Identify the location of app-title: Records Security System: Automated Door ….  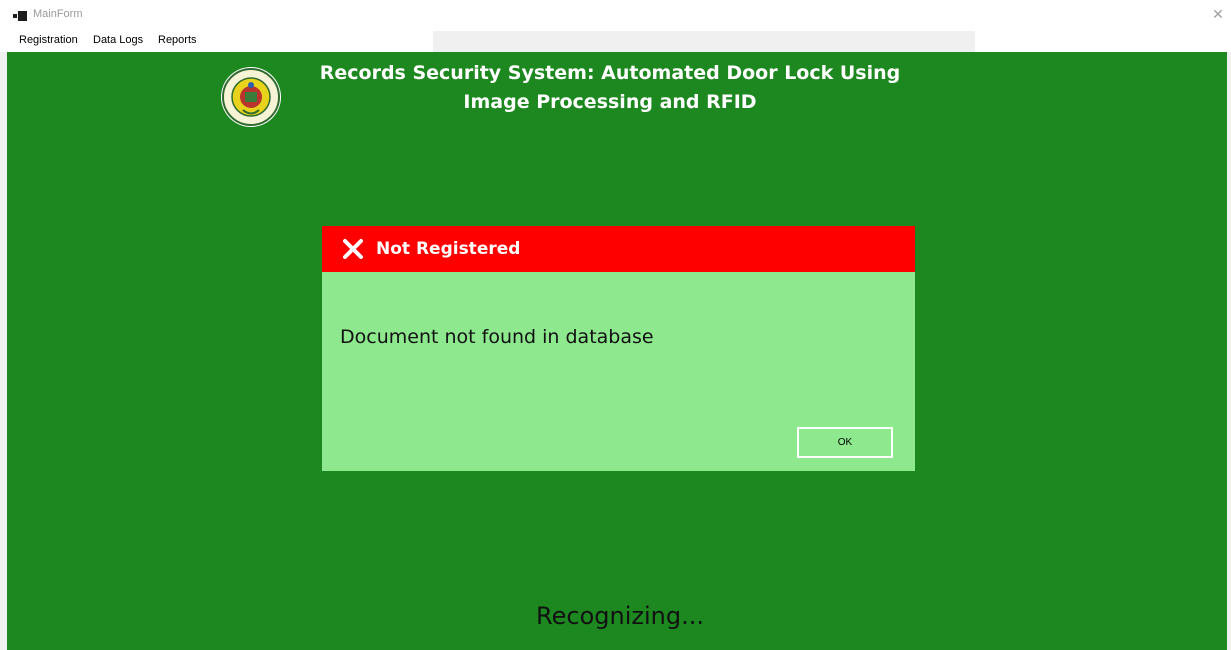
(610, 88).